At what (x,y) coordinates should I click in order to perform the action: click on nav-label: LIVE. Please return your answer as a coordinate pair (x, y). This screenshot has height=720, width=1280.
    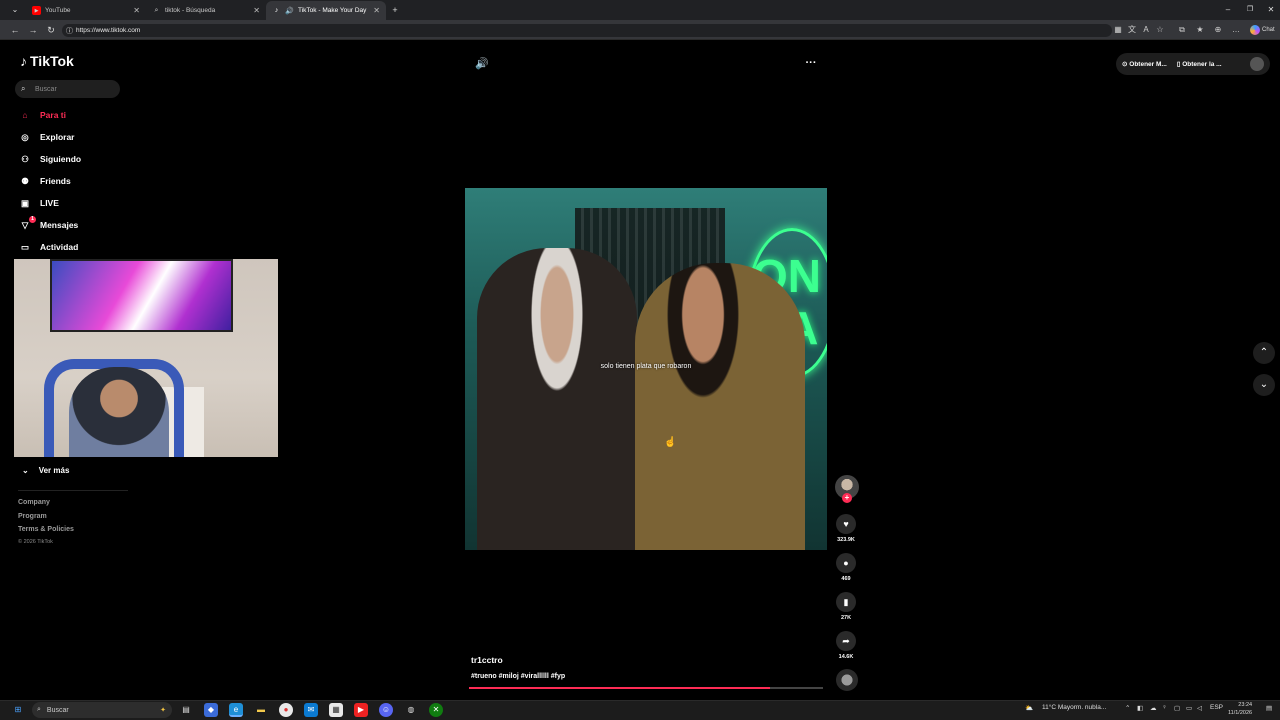
    Looking at the image, I should click on (49, 203).